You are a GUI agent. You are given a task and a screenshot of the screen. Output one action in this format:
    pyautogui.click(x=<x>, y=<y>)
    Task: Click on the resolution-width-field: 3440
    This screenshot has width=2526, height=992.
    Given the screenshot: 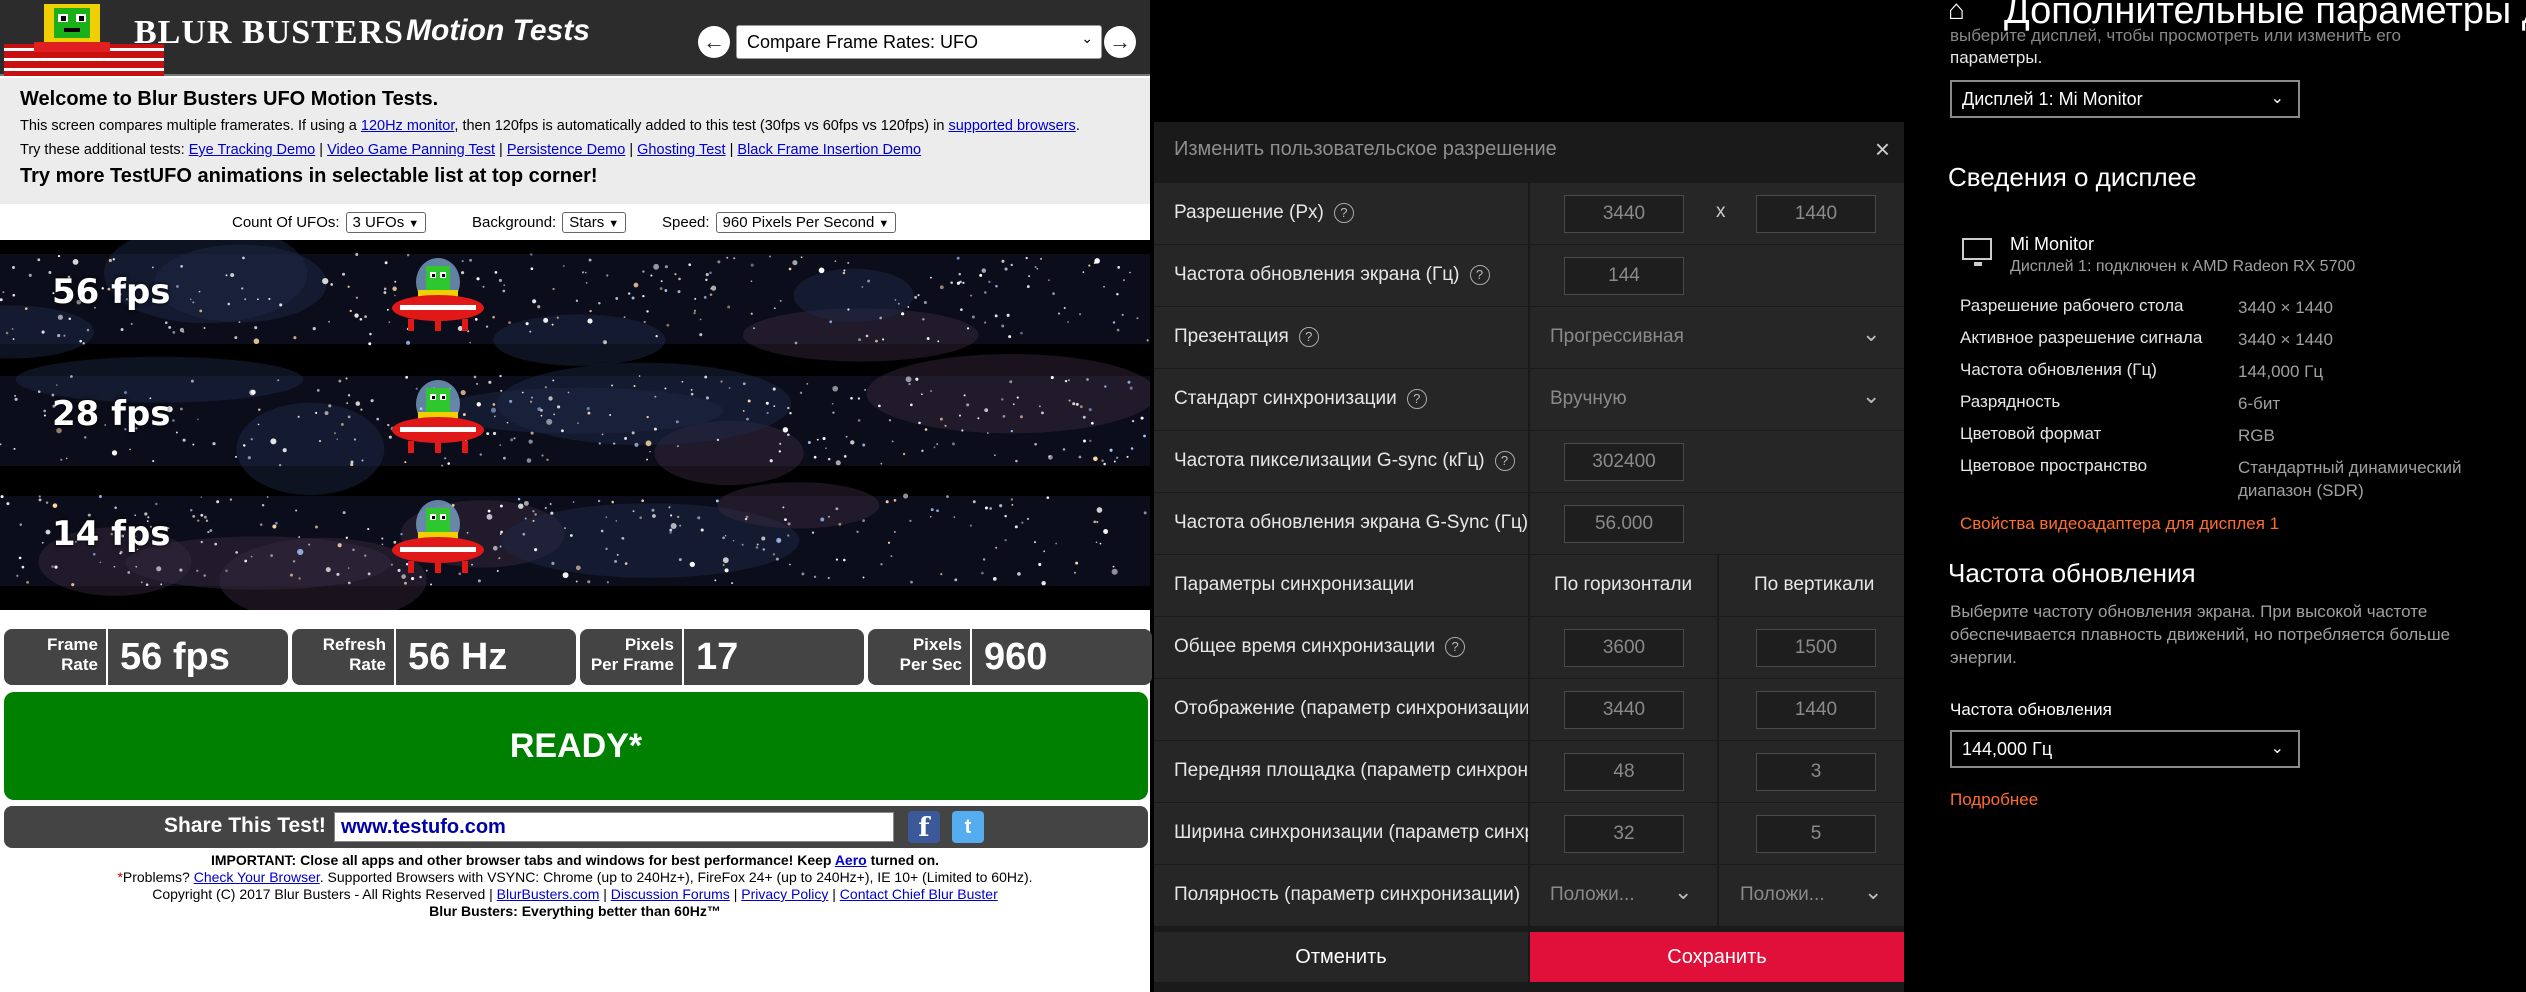 What is the action you would take?
    pyautogui.click(x=1624, y=214)
    